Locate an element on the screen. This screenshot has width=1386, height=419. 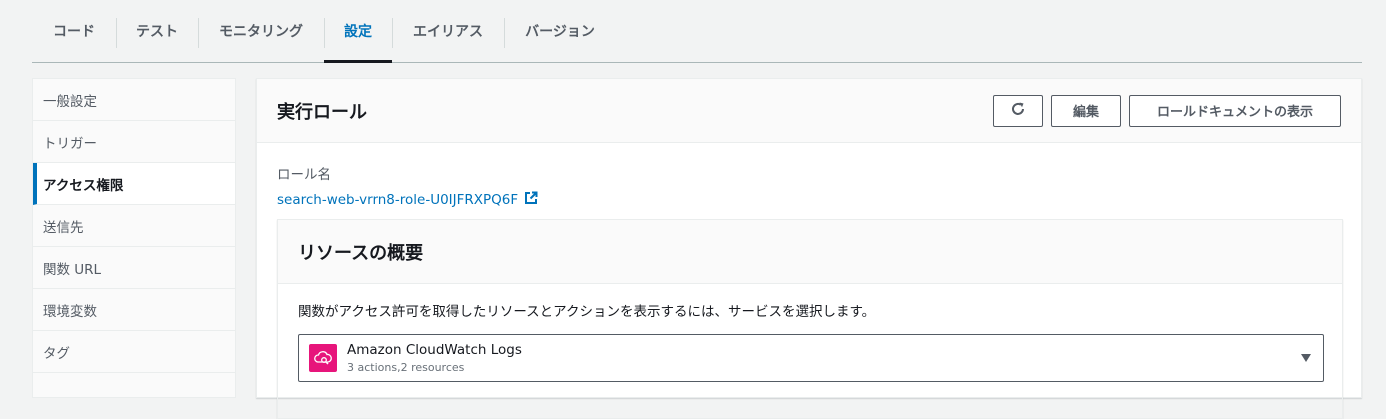
settings-sidenav: 一般設定 トリガー アクセス権限 送信先 関数 URL 環境変数 タグ is located at coordinates (134, 238).